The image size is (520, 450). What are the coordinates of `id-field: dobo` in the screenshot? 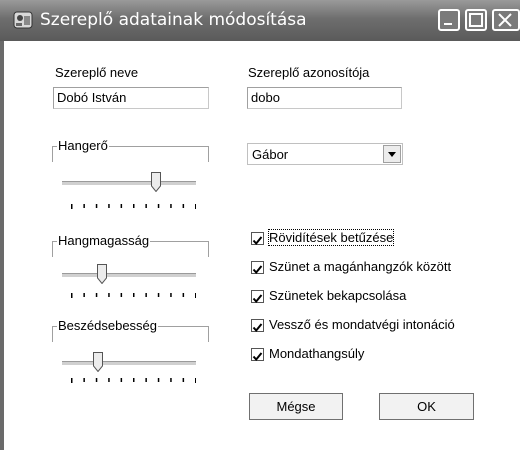 It's located at (324, 98).